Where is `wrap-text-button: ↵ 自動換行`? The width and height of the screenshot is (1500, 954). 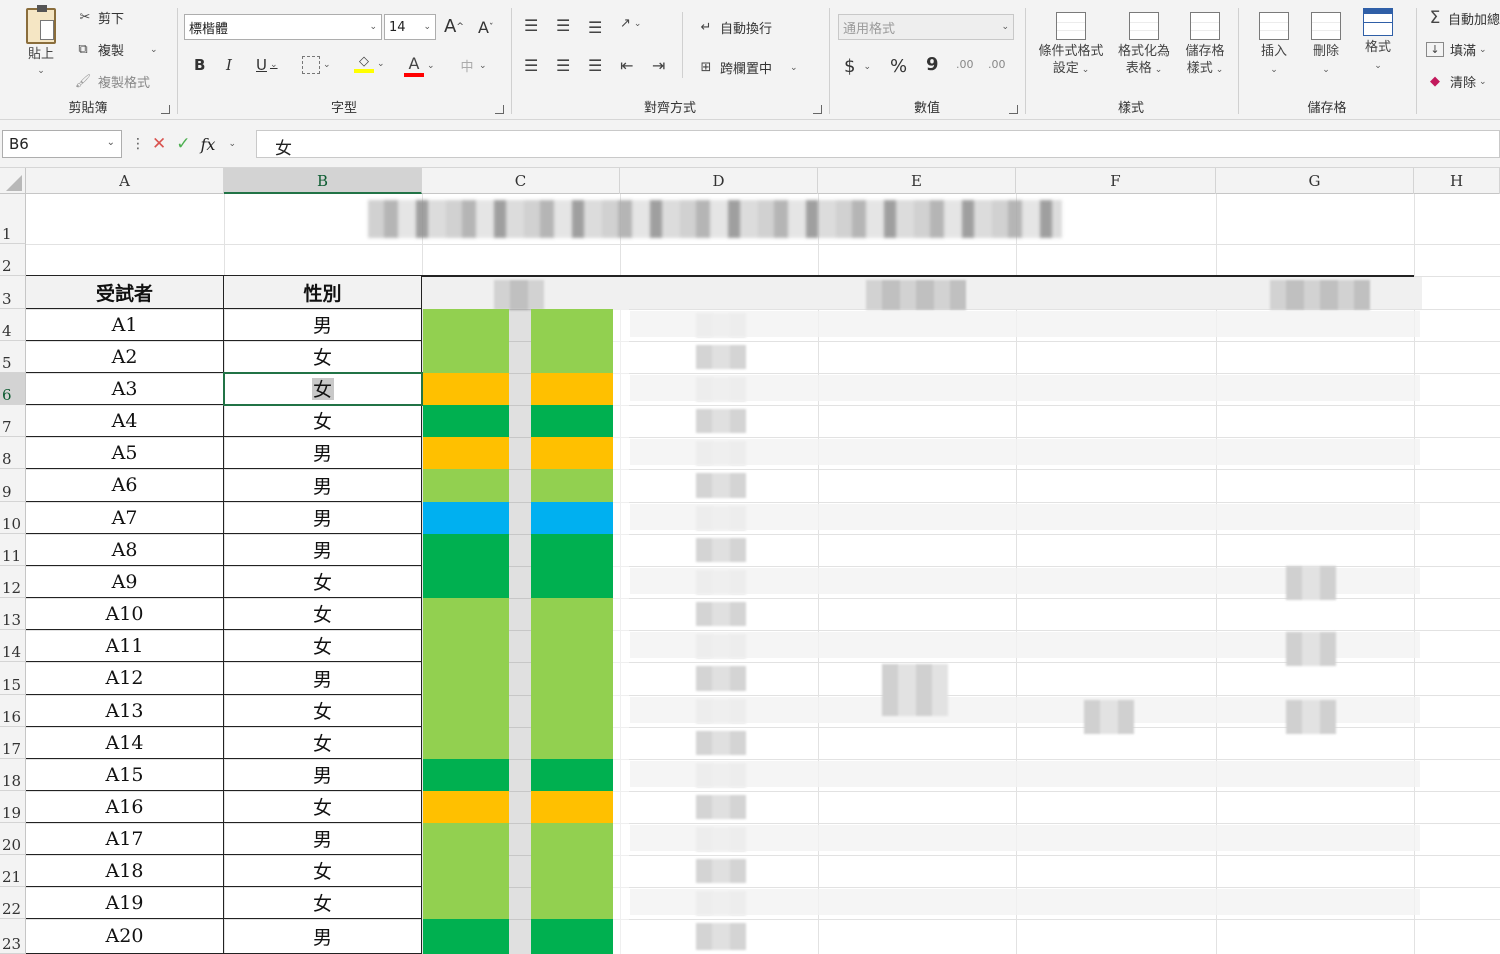 wrap-text-button: ↵ 自動換行 is located at coordinates (734, 27).